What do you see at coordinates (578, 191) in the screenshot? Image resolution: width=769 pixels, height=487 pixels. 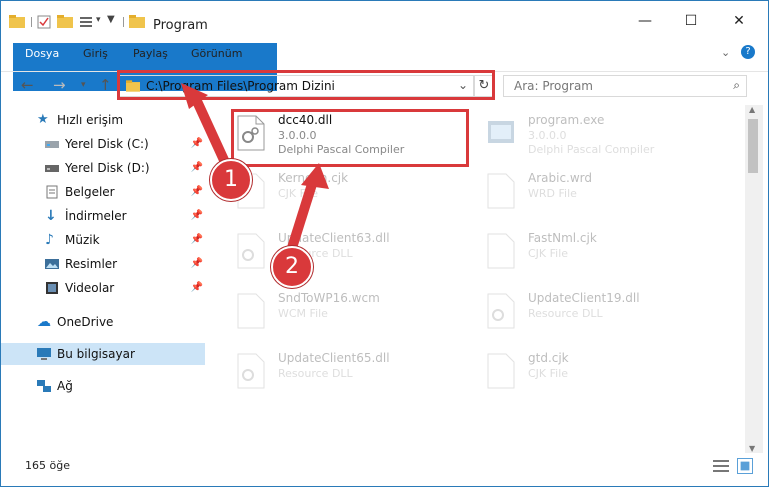 I see `file-item-arabic: Arabic.wrd WRD File` at bounding box center [578, 191].